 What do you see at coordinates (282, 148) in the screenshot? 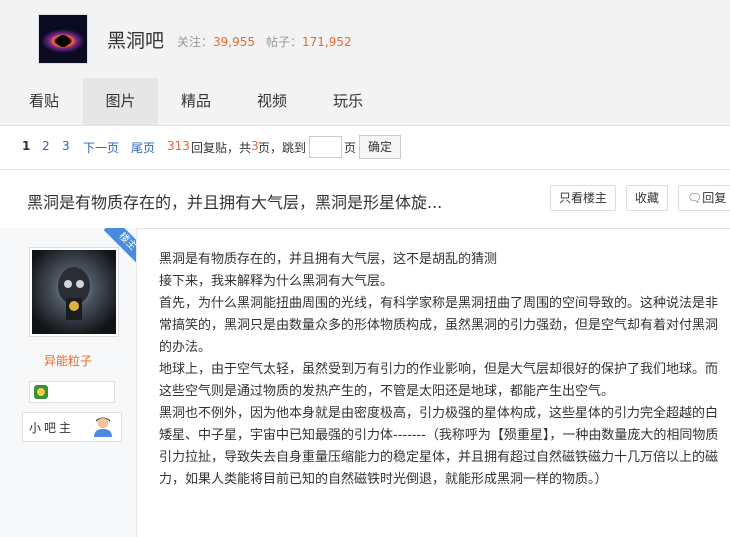
I see `pages-suffix: 页，跳到` at bounding box center [282, 148].